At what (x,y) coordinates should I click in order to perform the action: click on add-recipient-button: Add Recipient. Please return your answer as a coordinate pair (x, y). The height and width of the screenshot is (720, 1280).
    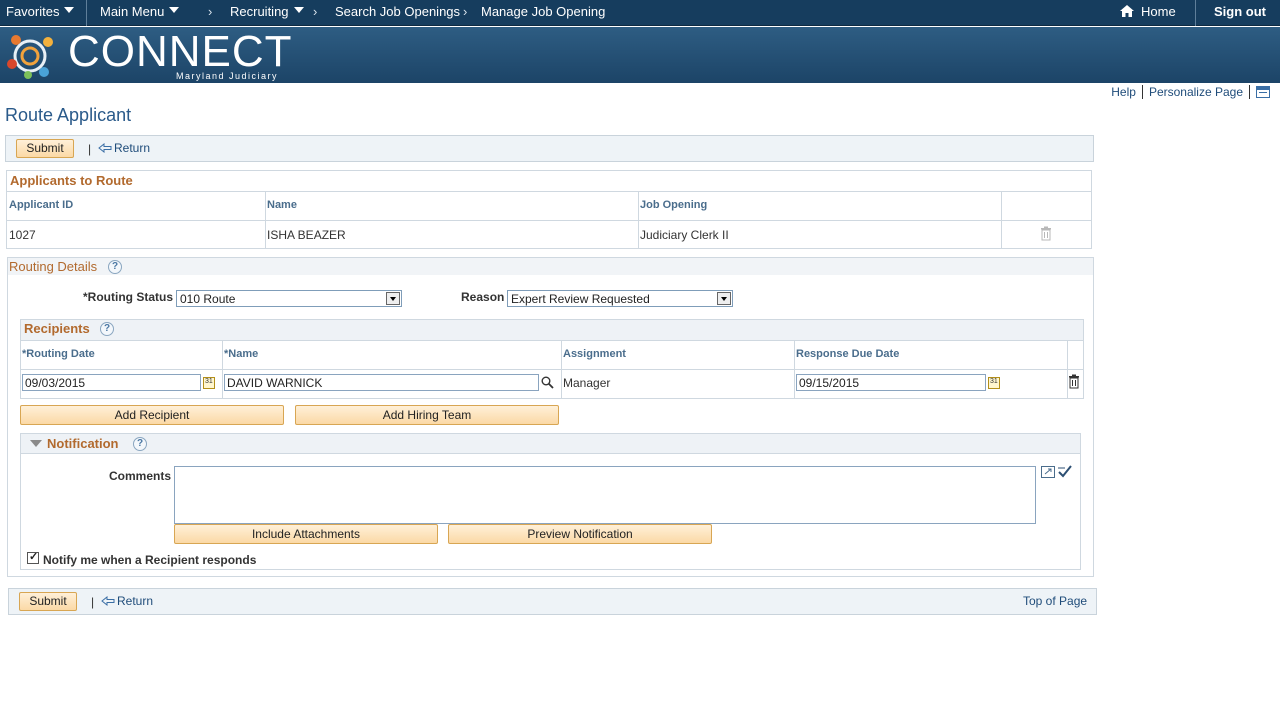
    Looking at the image, I should click on (152, 415).